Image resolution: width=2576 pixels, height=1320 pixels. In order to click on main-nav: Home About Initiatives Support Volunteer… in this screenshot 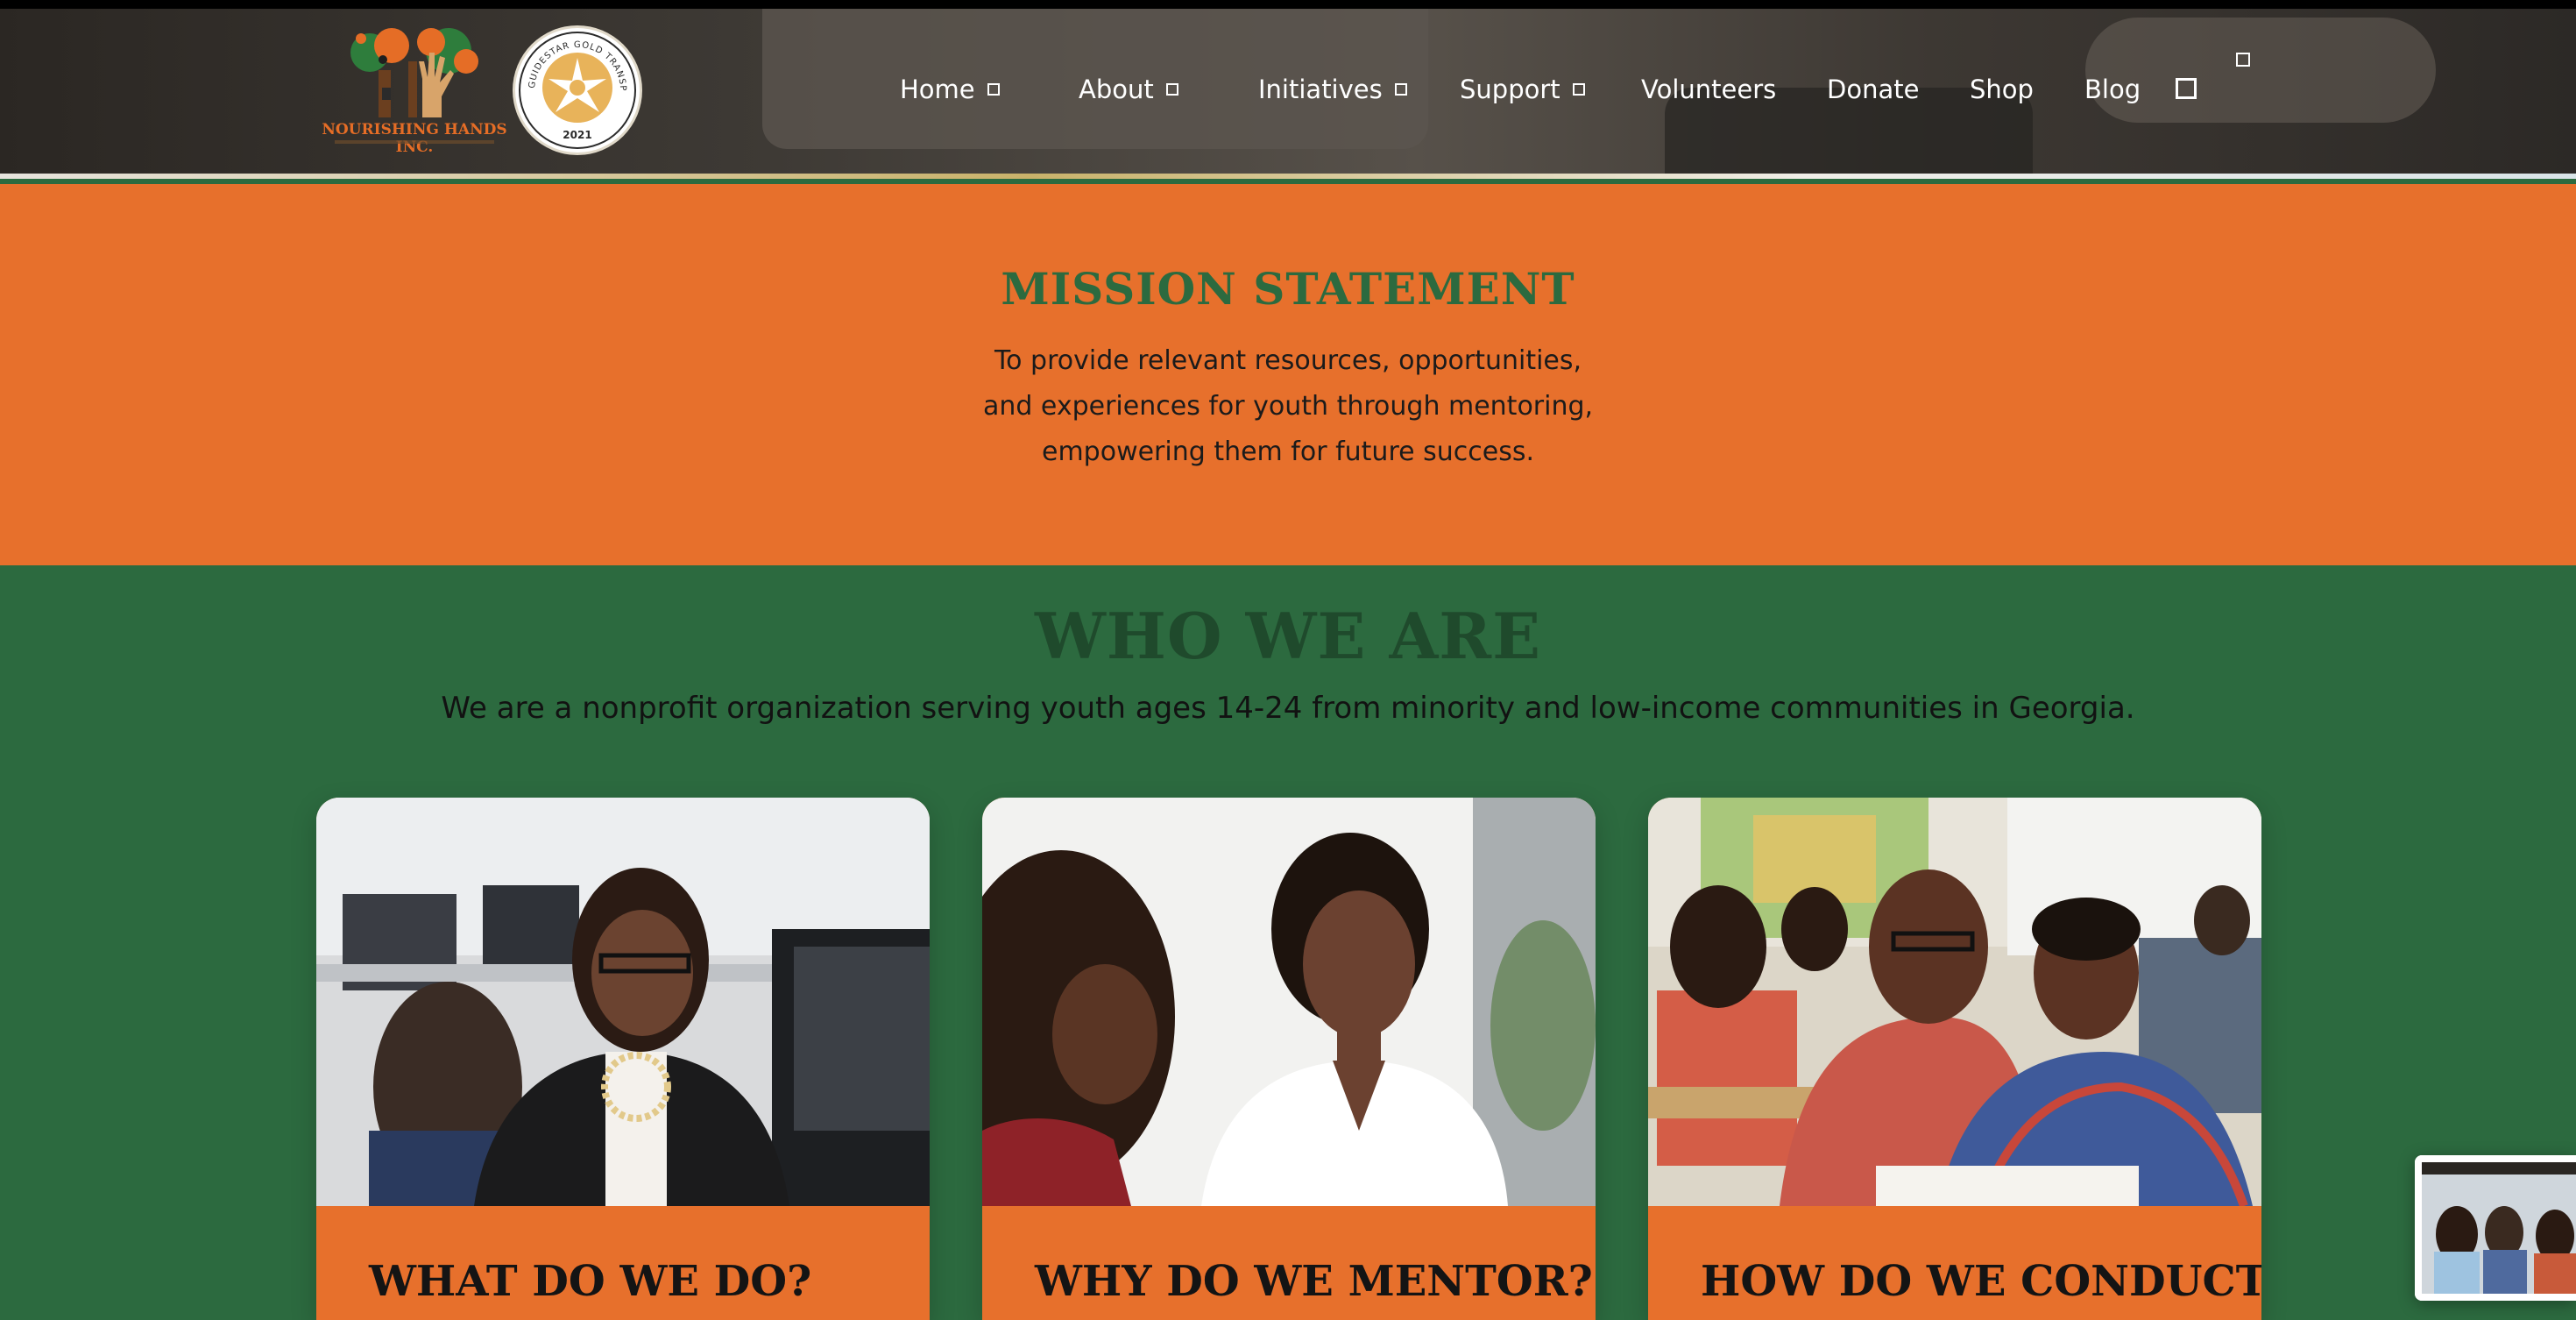, I will do `click(1288, 89)`.